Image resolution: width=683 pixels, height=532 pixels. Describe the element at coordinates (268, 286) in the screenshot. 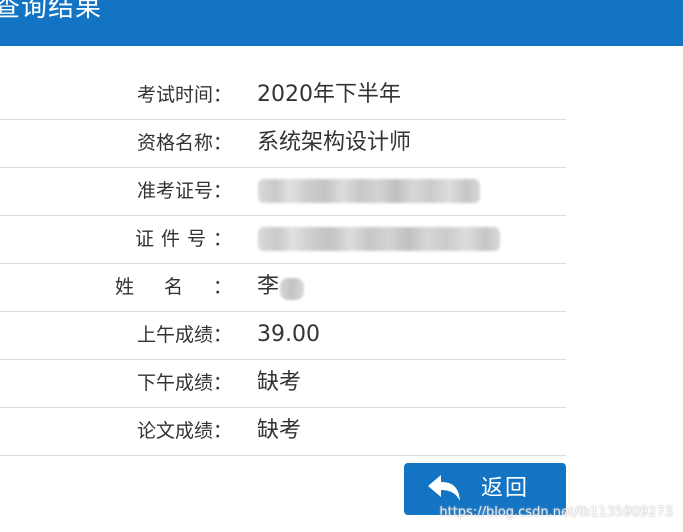

I see `result-value: 李` at that location.